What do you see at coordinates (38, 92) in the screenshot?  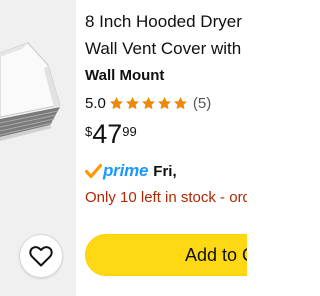 I see `product-image` at bounding box center [38, 92].